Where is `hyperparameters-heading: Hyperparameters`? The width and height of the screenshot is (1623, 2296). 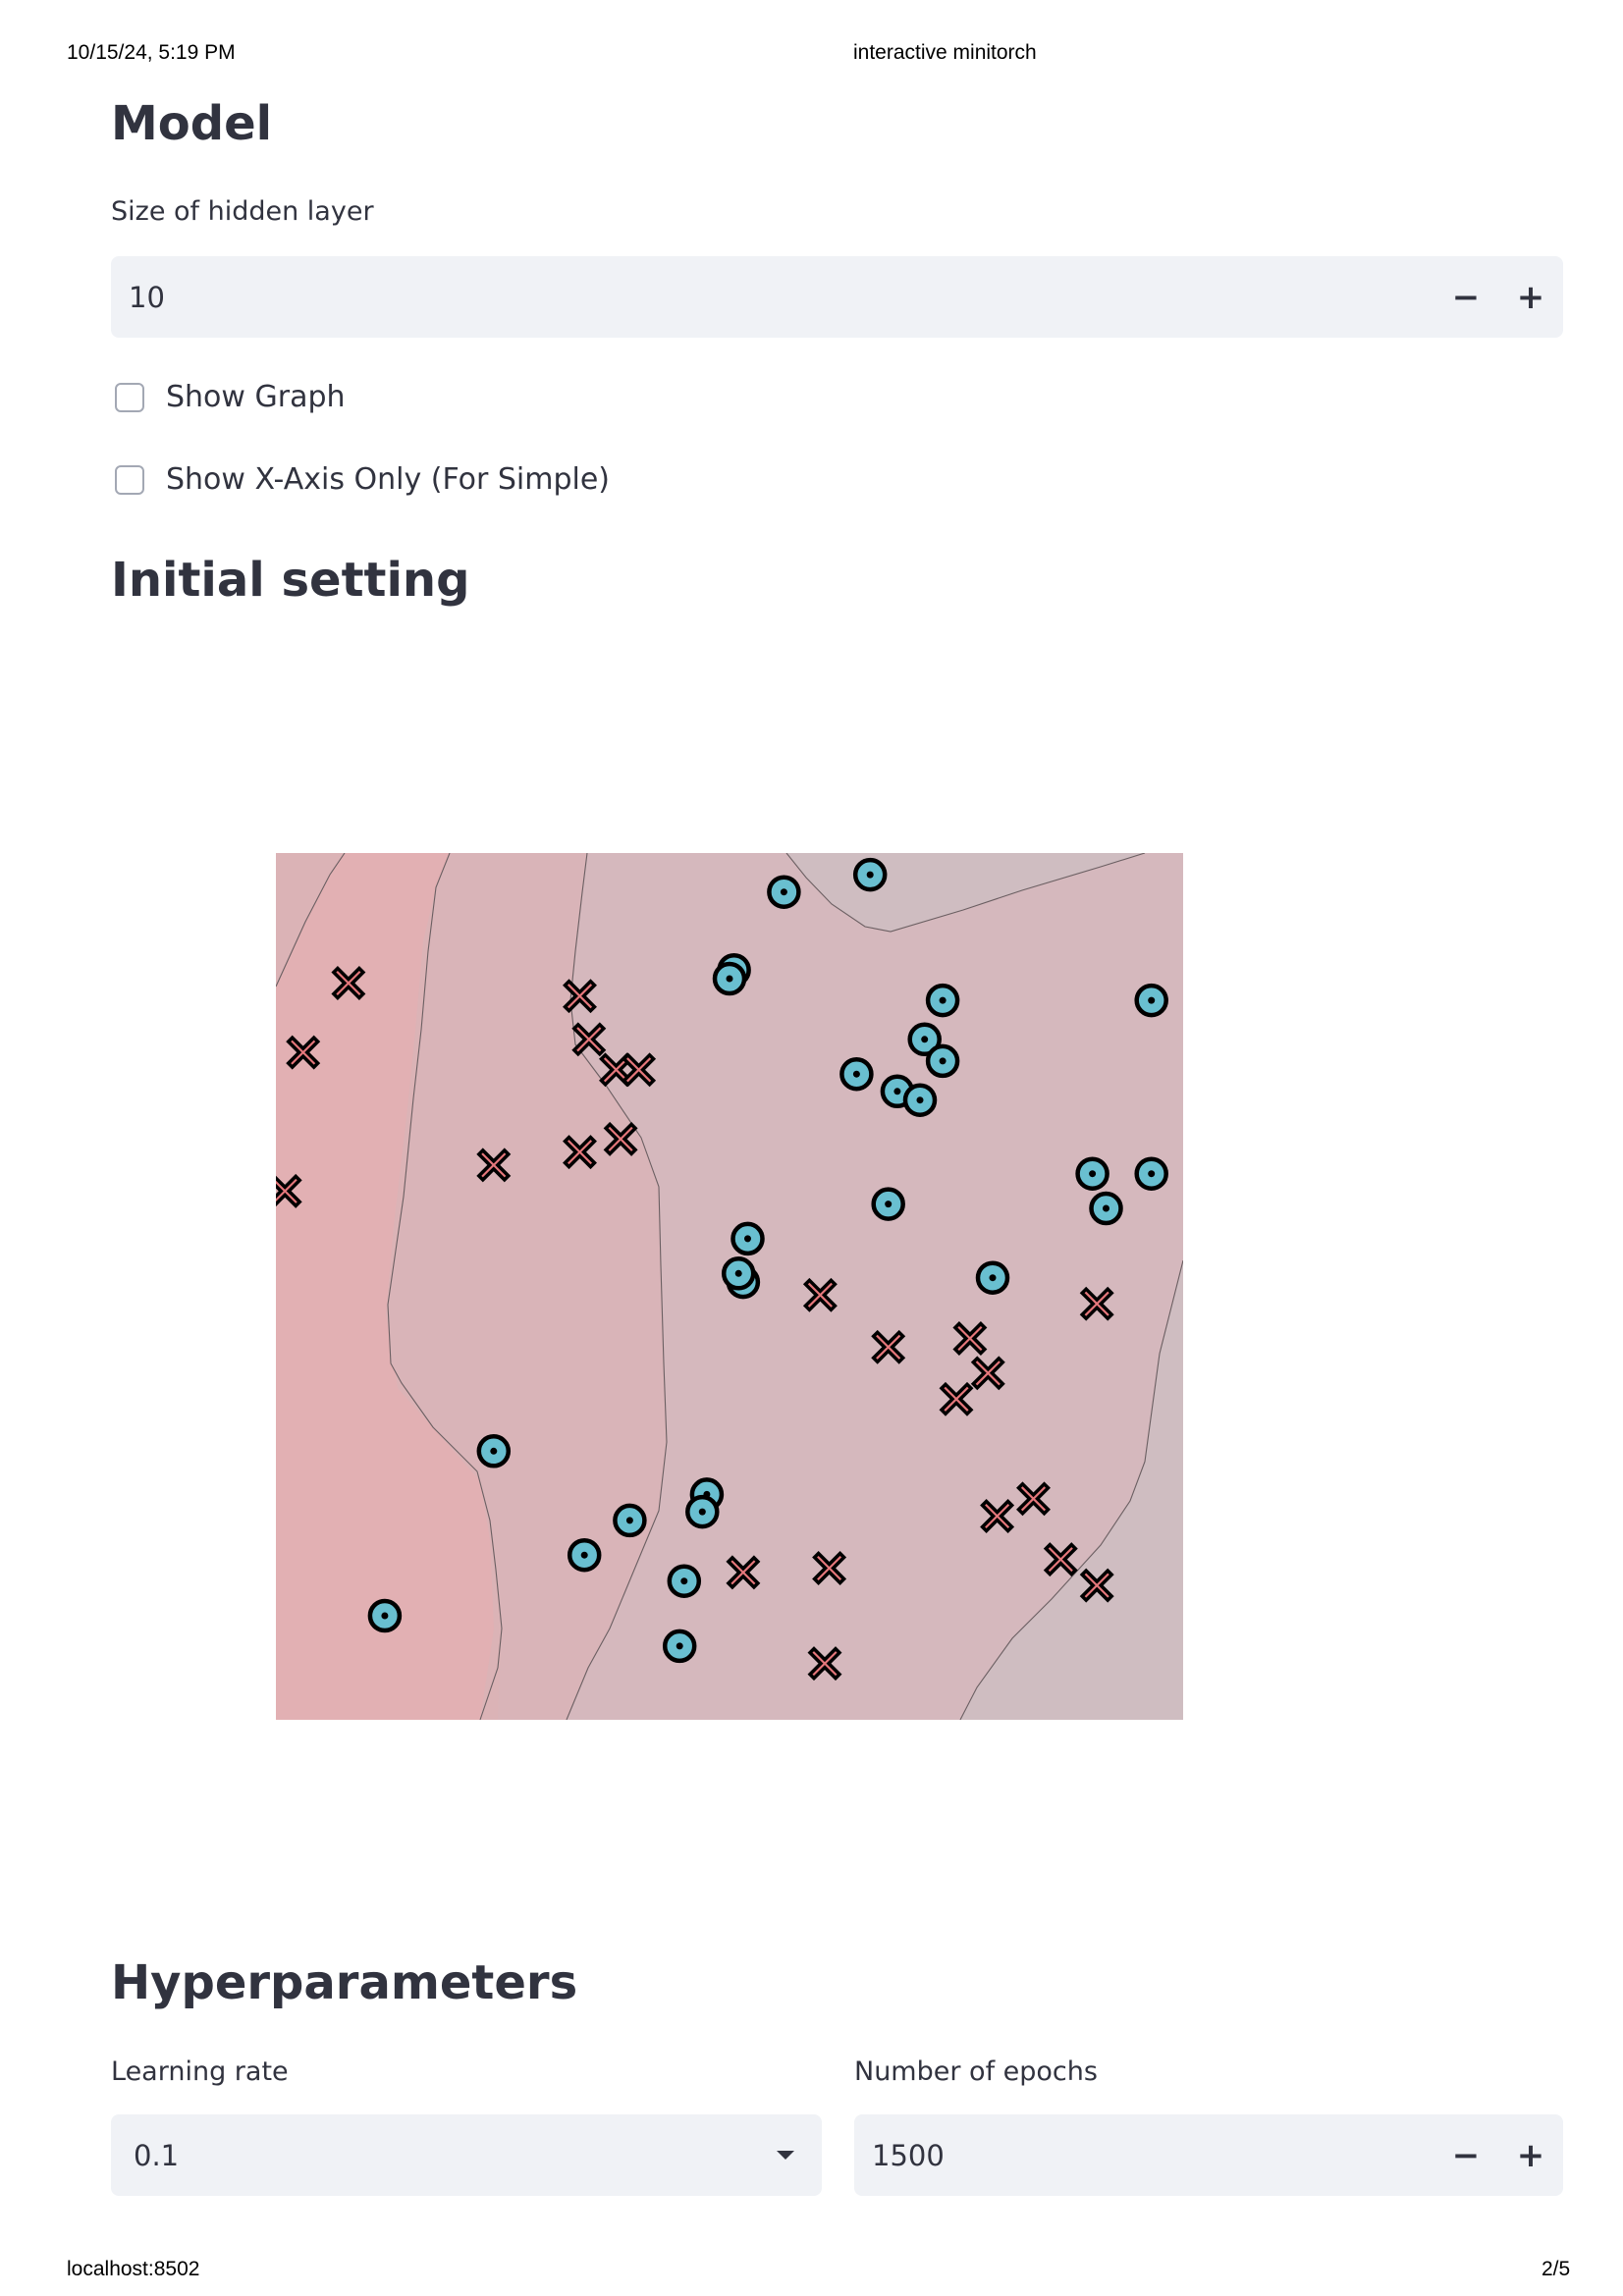
hyperparameters-heading: Hyperparameters is located at coordinates (344, 1982).